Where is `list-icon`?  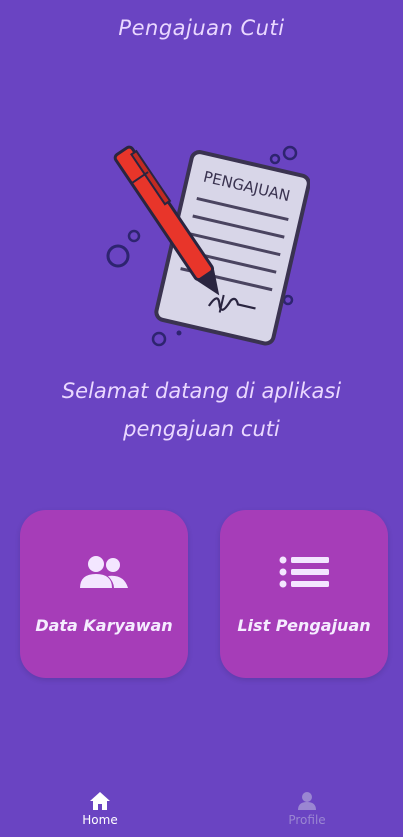 list-icon is located at coordinates (304, 572).